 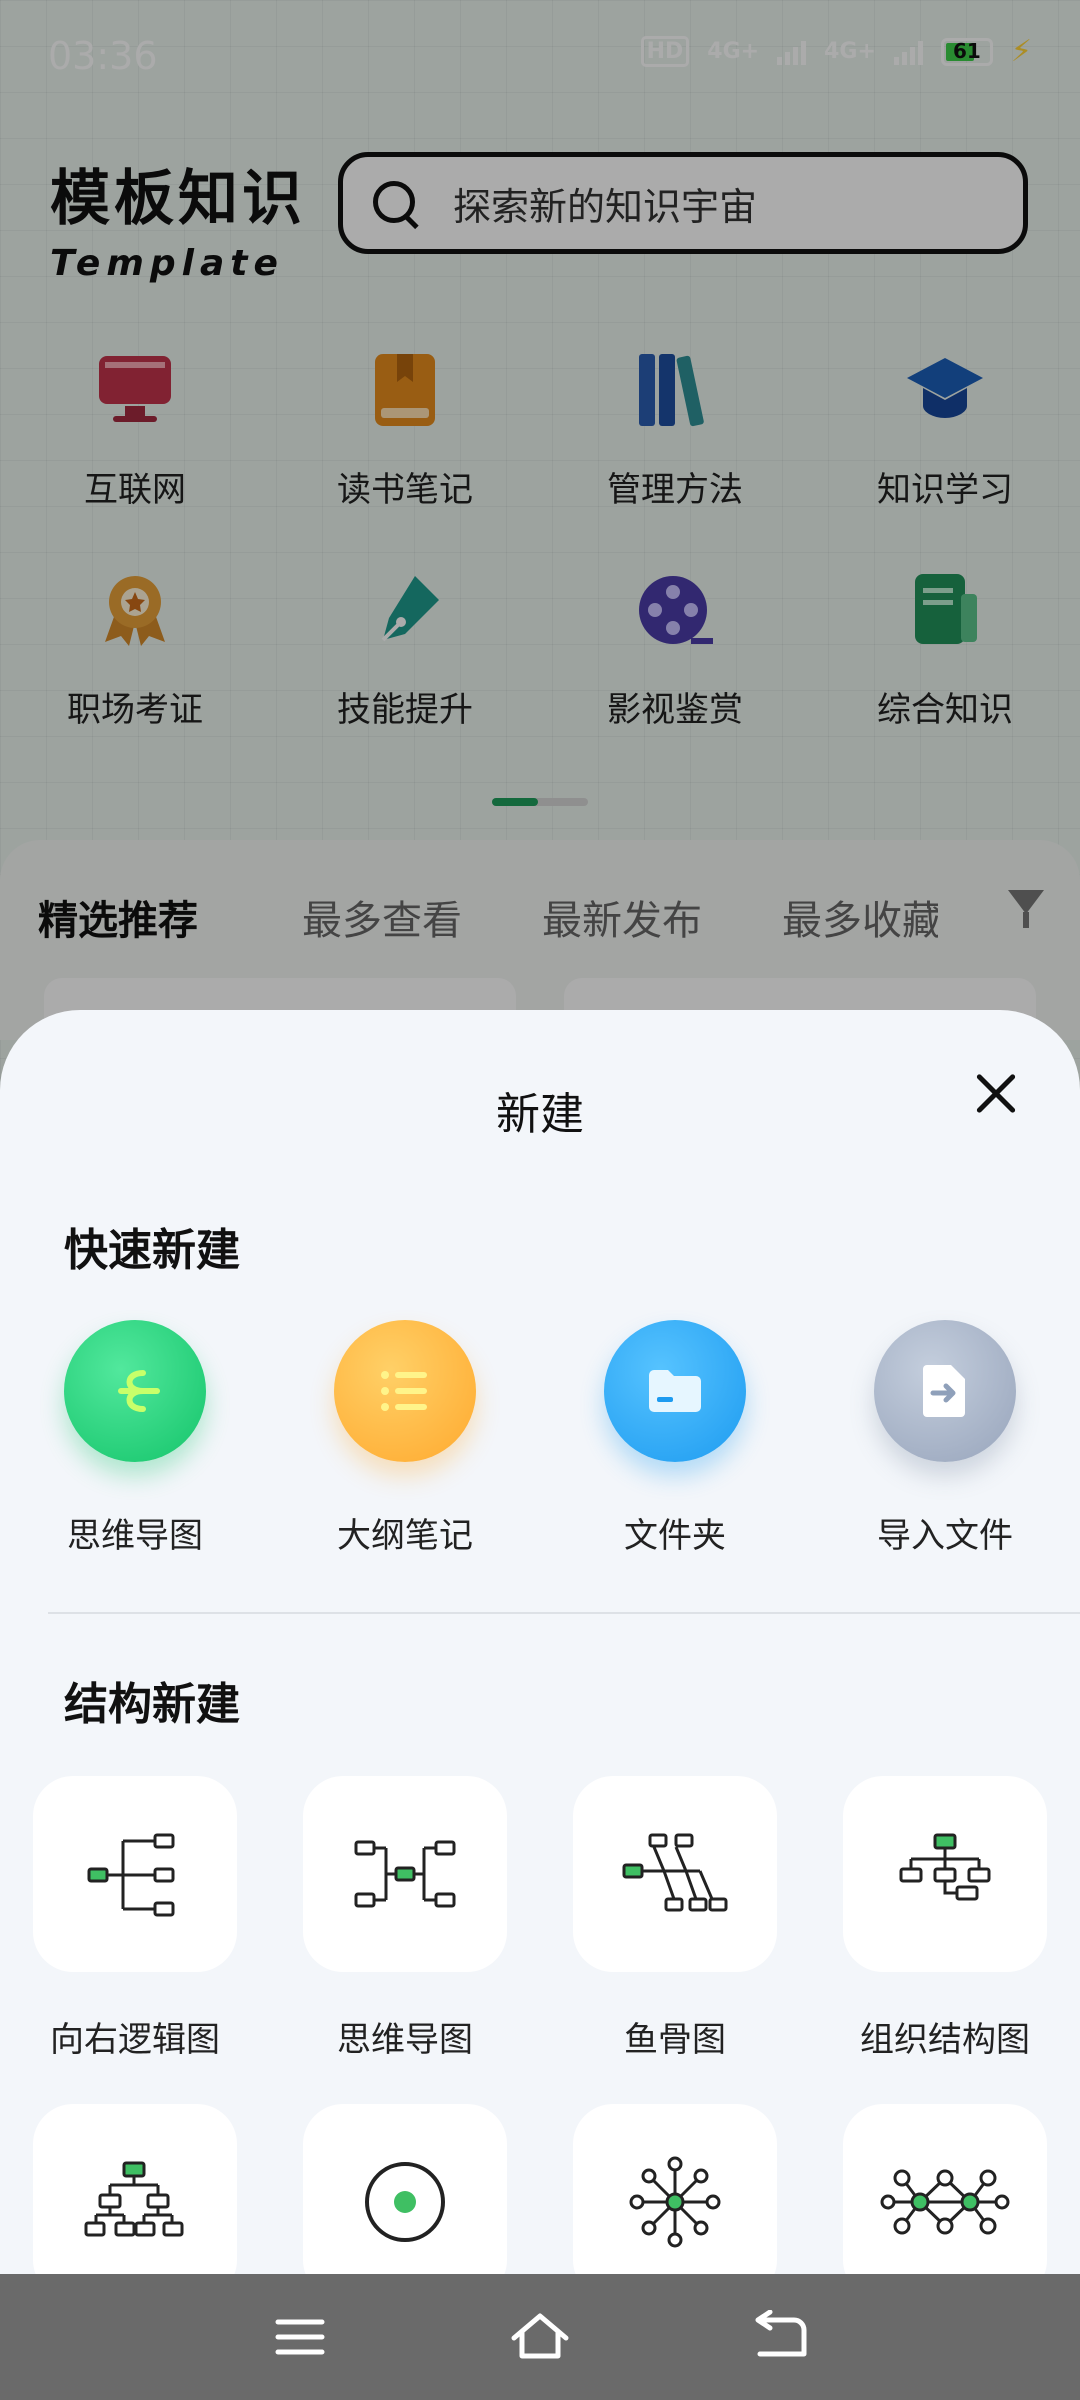 What do you see at coordinates (675, 2040) in the screenshot?
I see `struct-label: 鱼骨图` at bounding box center [675, 2040].